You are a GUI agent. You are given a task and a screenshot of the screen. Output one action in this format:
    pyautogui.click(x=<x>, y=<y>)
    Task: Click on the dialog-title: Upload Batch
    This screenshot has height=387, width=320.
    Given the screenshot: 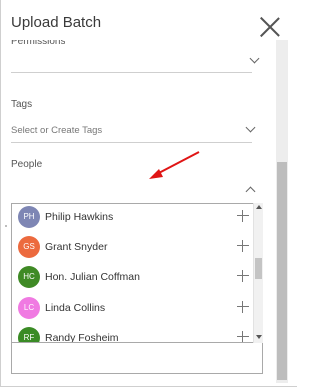 What is the action you would take?
    pyautogui.click(x=56, y=22)
    